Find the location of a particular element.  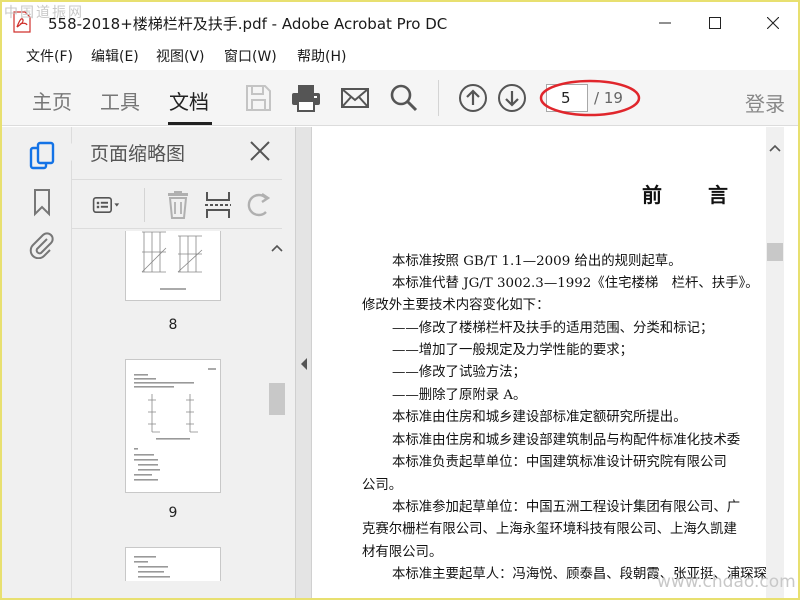

document-line: 公司。 is located at coordinates (382, 485).